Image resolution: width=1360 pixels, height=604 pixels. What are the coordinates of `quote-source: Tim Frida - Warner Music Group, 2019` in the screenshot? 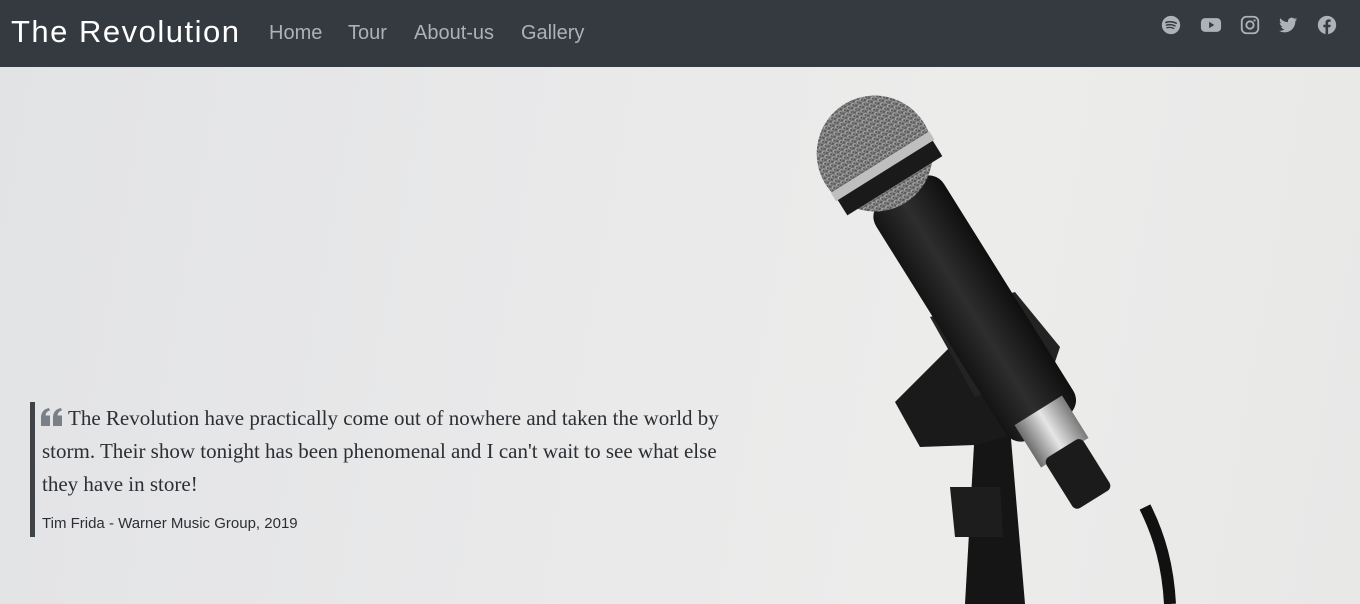 It's located at (170, 523).